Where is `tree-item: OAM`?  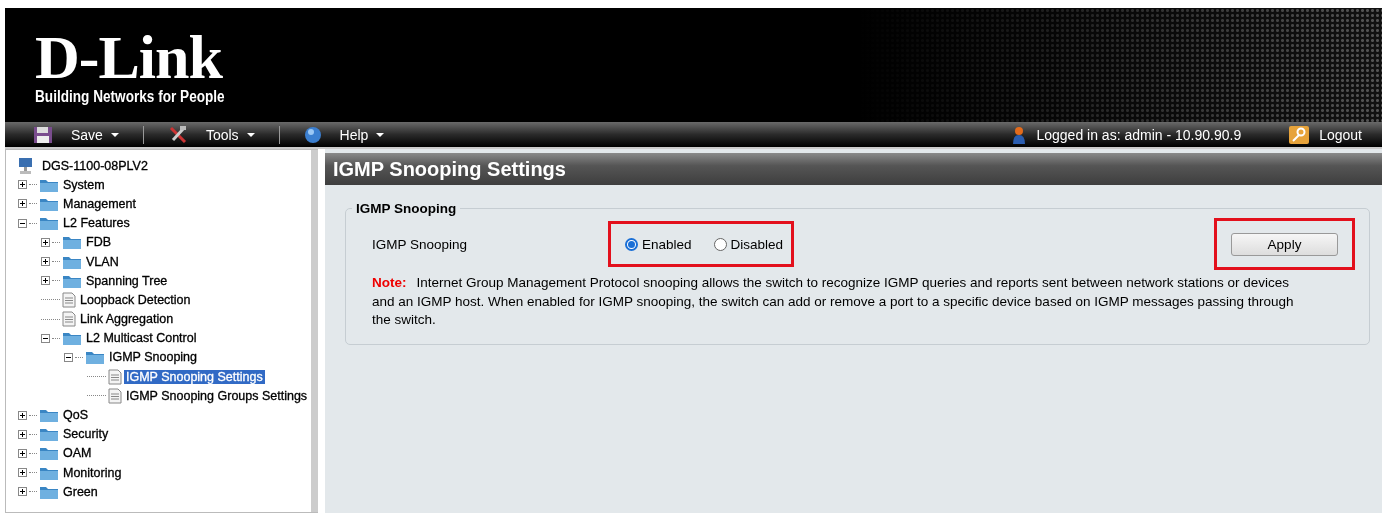
tree-item: OAM is located at coordinates (77, 453).